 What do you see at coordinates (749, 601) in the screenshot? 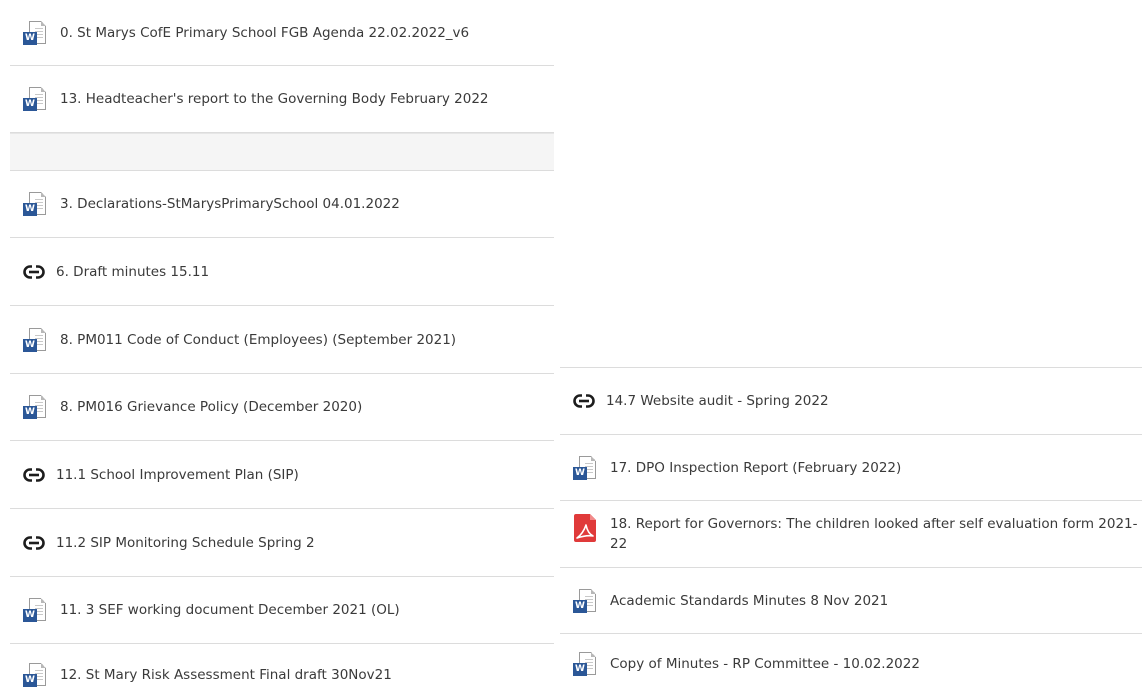
I see `resource-link: Academic Standards Minutes 8 Nov 2021` at bounding box center [749, 601].